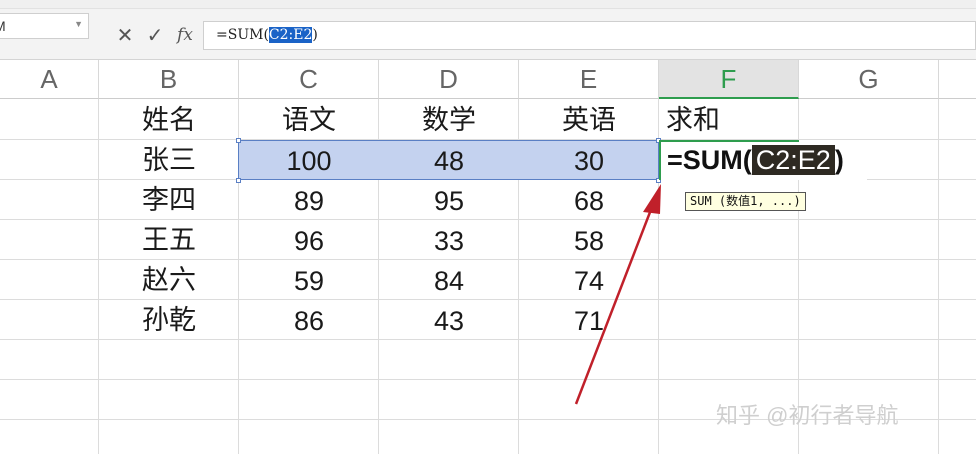 Image resolution: width=976 pixels, height=454 pixels. What do you see at coordinates (449, 79) in the screenshot?
I see `col-header-d: D` at bounding box center [449, 79].